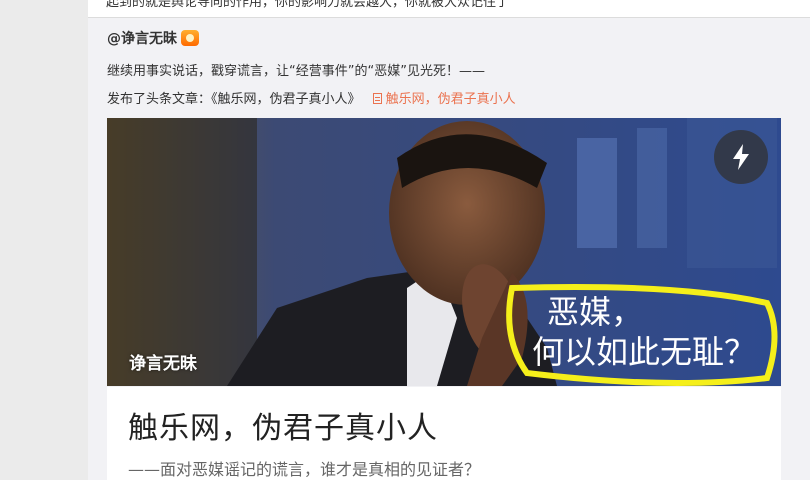 This screenshot has width=810, height=480. What do you see at coordinates (296, 71) in the screenshot?
I see `post-text: 继续用事实说话，戳穿谎言，让“经营事件”的“恶媒”见光死！——` at bounding box center [296, 71].